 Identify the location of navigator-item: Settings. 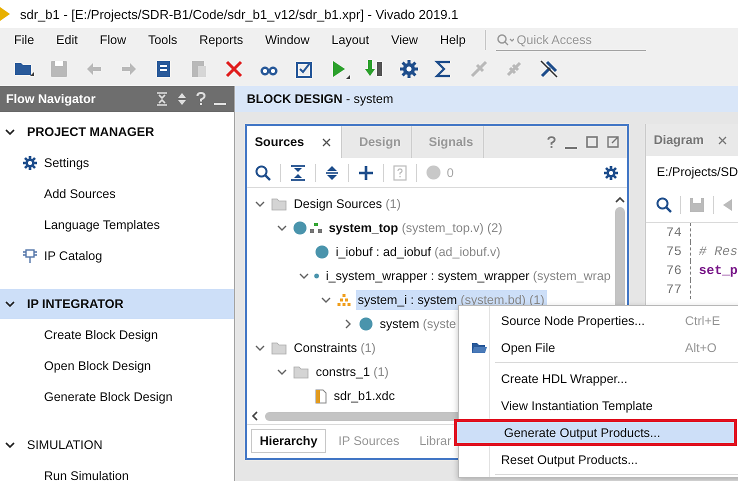
(67, 163).